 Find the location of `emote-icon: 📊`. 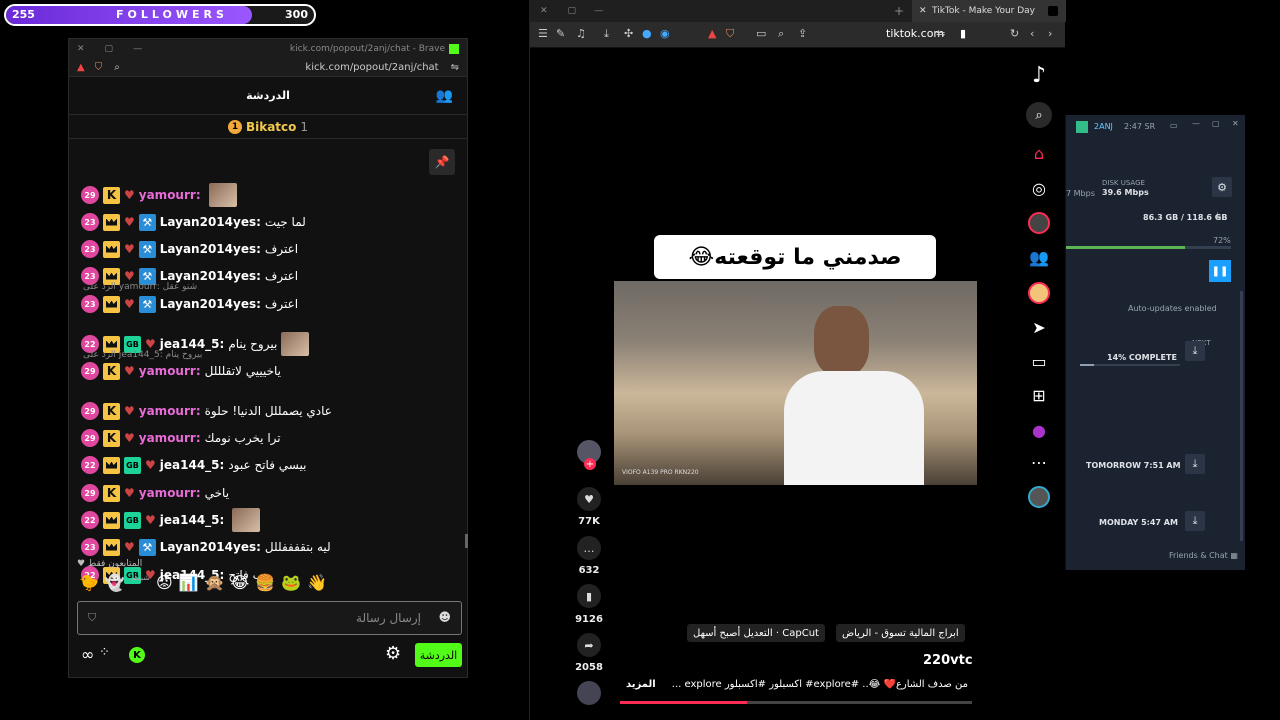

emote-icon: 📊 is located at coordinates (189, 585).